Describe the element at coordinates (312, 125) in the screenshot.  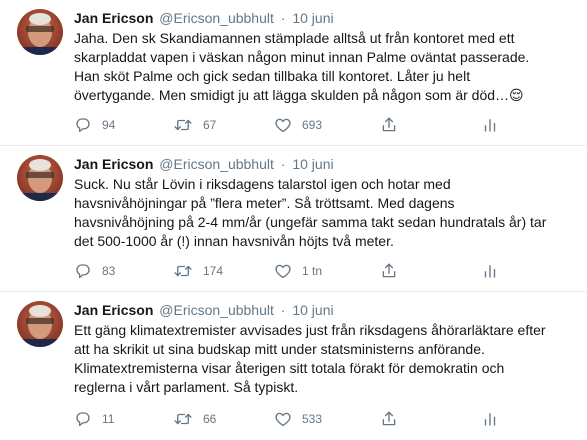
I see `like-count: 693` at that location.